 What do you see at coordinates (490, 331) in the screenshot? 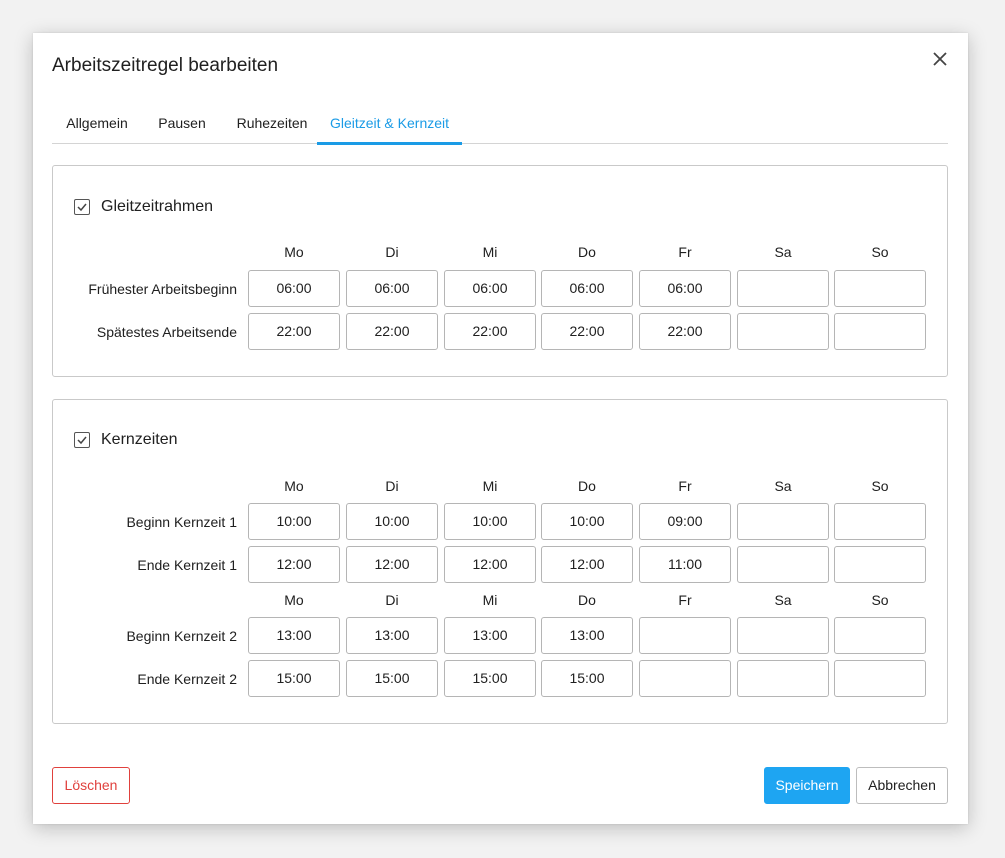
I see `time-input-mi: 22:00` at bounding box center [490, 331].